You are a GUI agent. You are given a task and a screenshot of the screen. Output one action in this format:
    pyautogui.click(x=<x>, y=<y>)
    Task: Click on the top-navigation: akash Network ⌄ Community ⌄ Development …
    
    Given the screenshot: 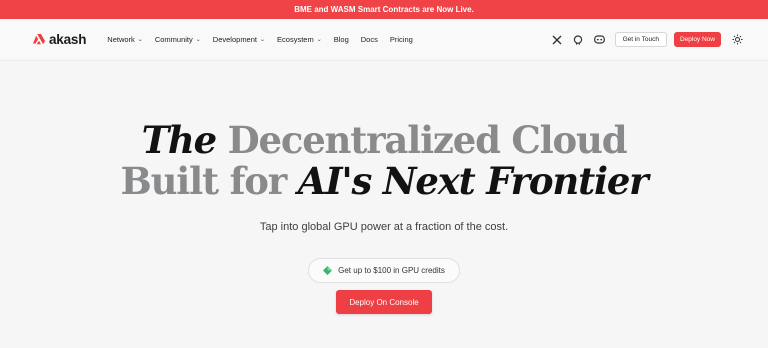 What is the action you would take?
    pyautogui.click(x=384, y=40)
    